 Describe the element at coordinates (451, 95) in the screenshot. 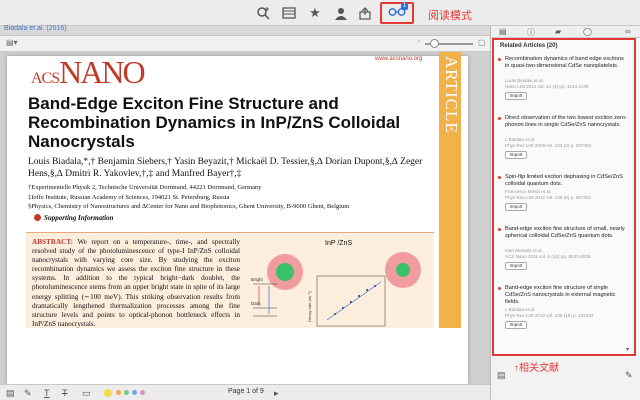

I see `article-side-label: ARTICLE` at that location.